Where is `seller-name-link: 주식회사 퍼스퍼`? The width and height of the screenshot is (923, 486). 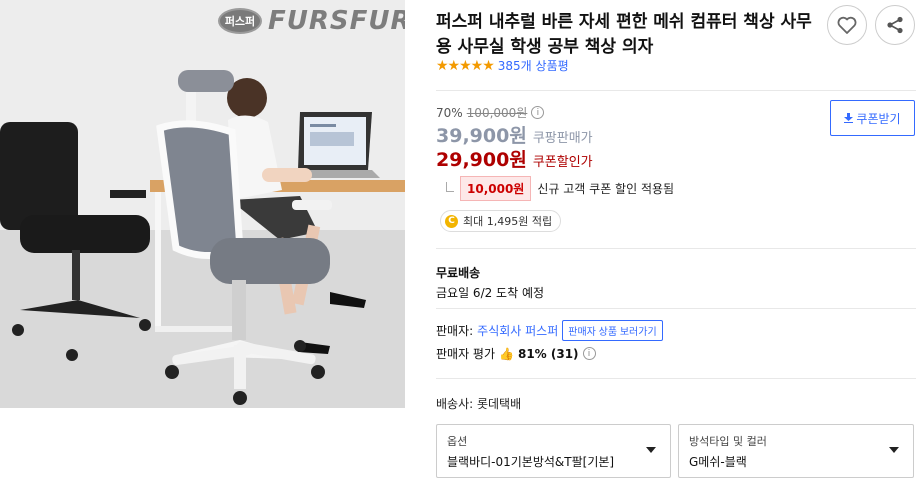
seller-name-link: 주식회사 퍼스퍼 is located at coordinates (517, 330).